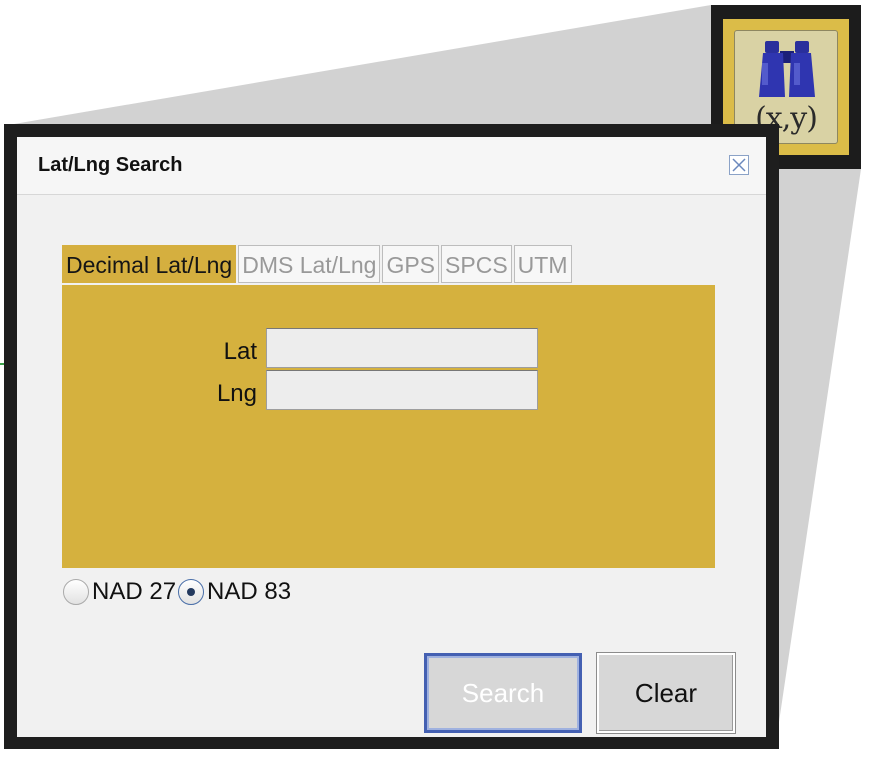  What do you see at coordinates (240, 351) in the screenshot?
I see `lat-label: Lat` at bounding box center [240, 351].